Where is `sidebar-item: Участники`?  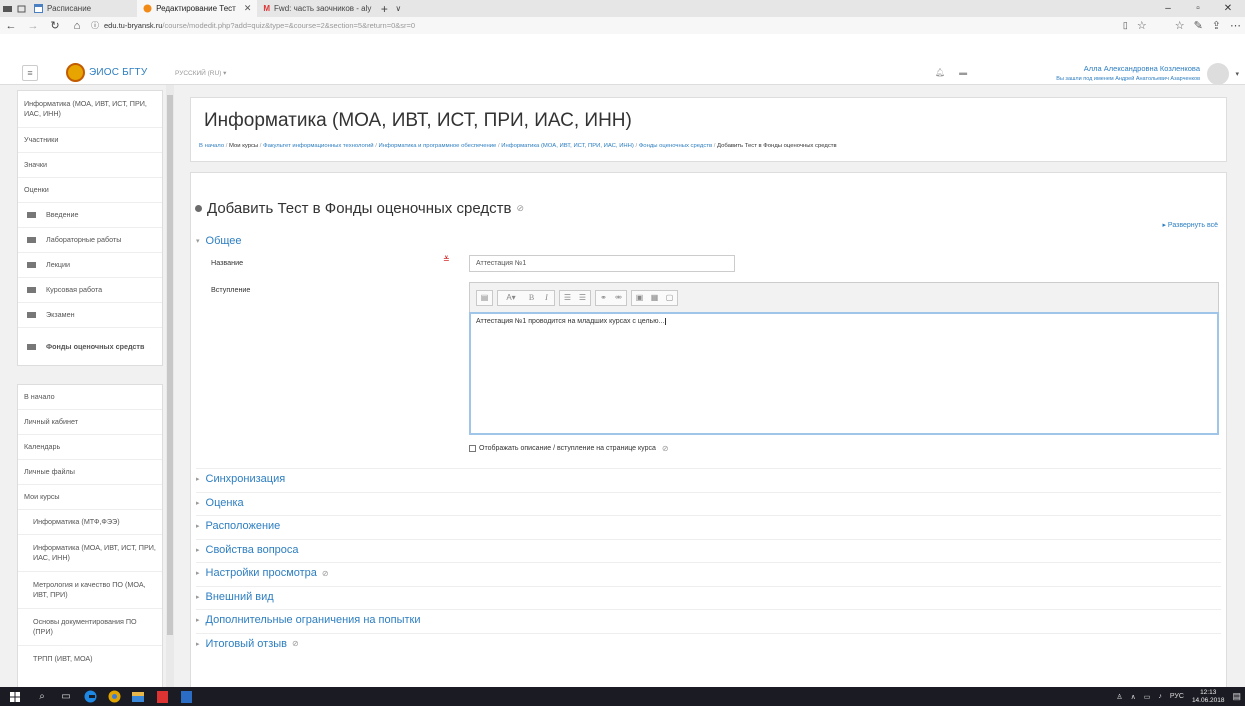
sidebar-item: Участники is located at coordinates (90, 140).